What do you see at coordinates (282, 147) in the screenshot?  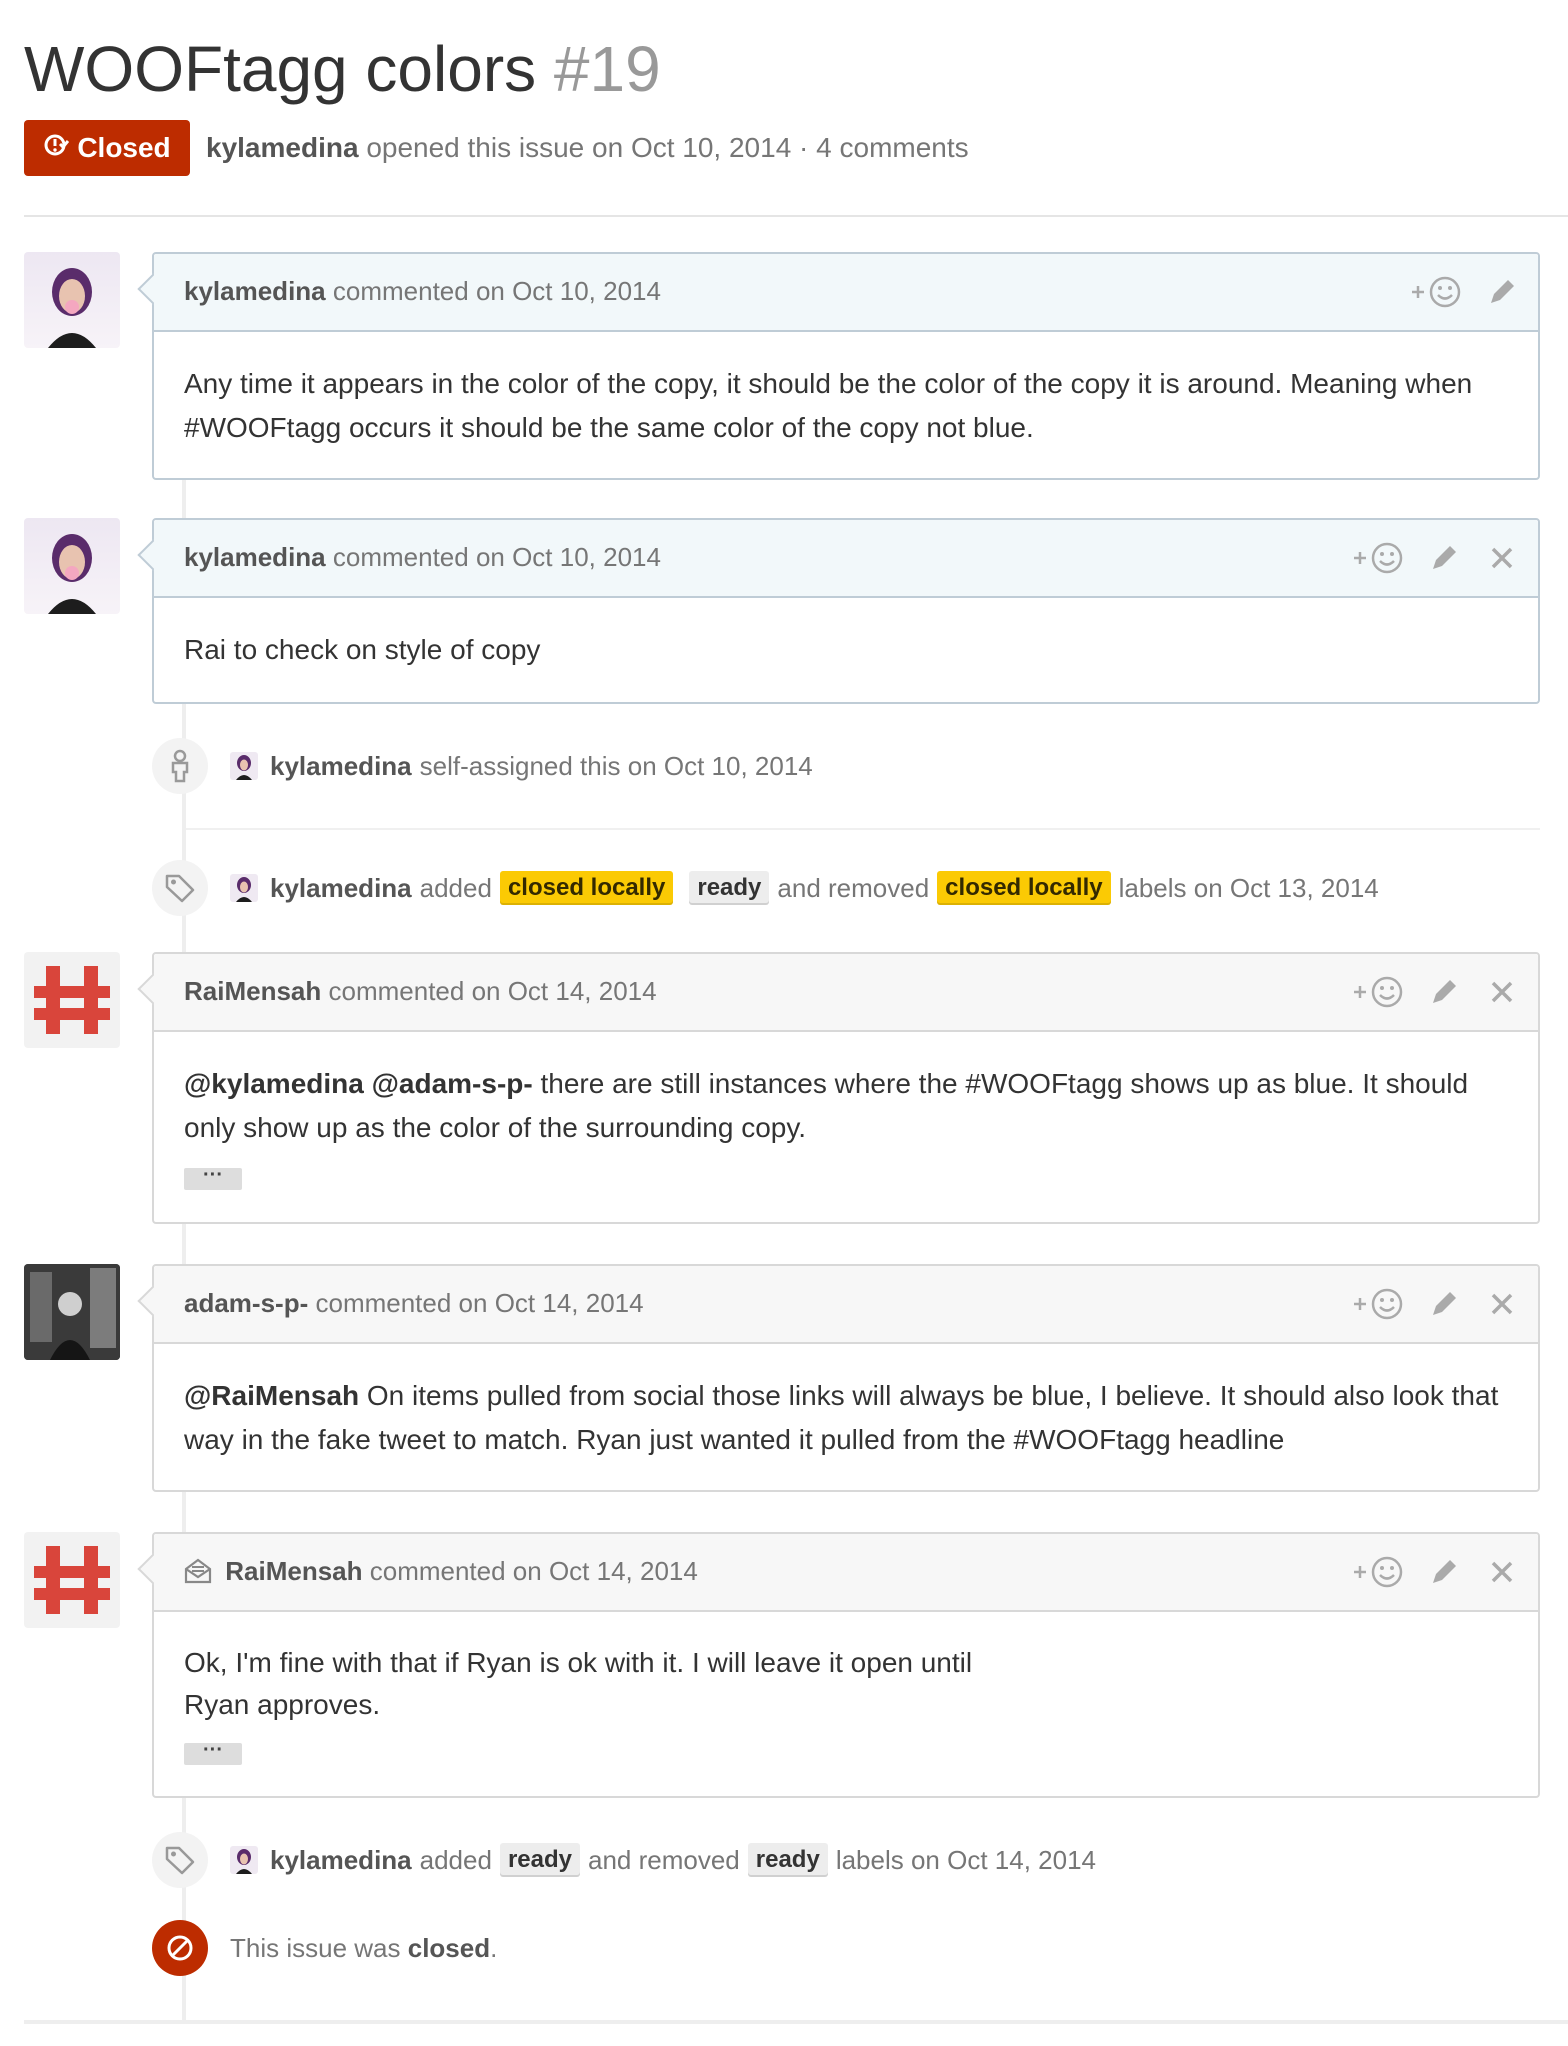 I see `issue-author-link: kylamedina` at bounding box center [282, 147].